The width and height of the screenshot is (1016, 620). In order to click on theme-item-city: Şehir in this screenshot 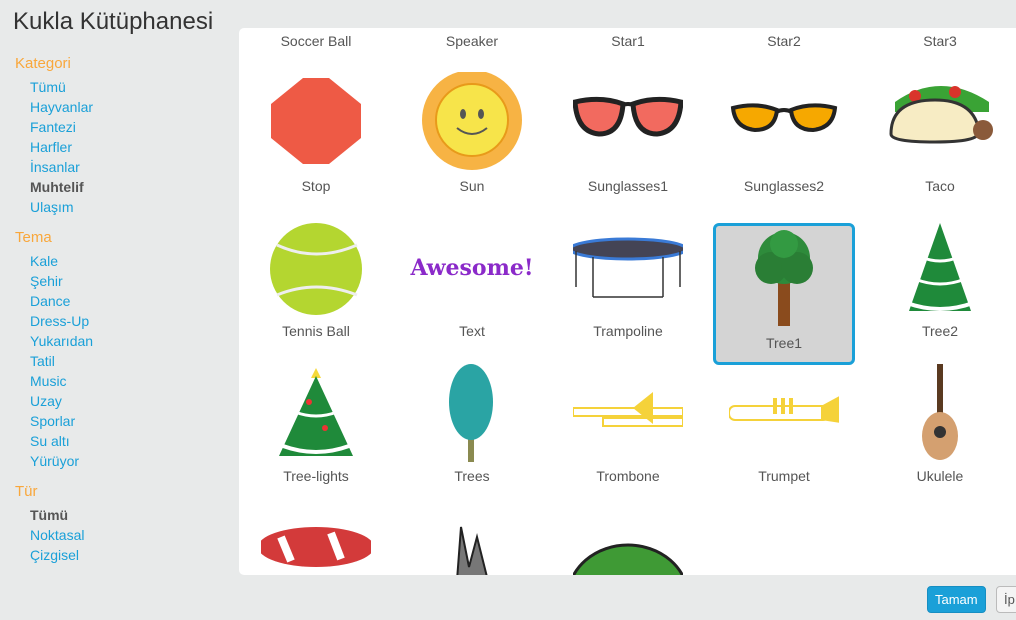, I will do `click(130, 281)`.